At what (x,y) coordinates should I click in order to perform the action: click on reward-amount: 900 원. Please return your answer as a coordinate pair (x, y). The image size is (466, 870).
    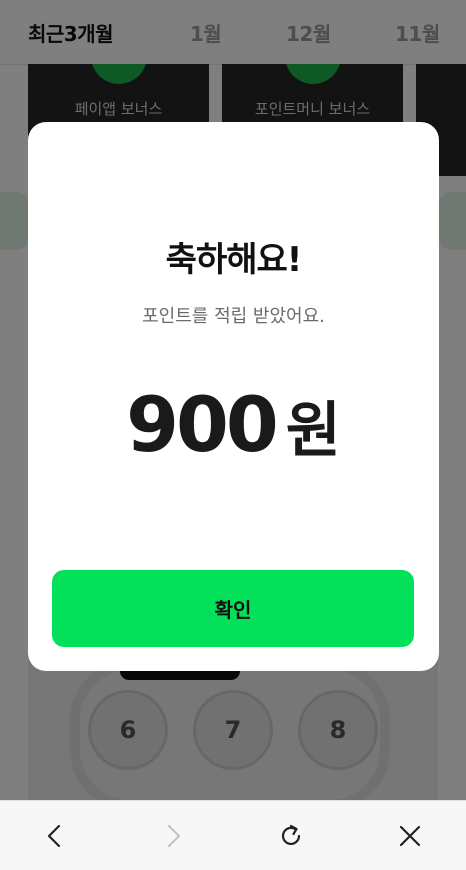
    Looking at the image, I should click on (233, 424).